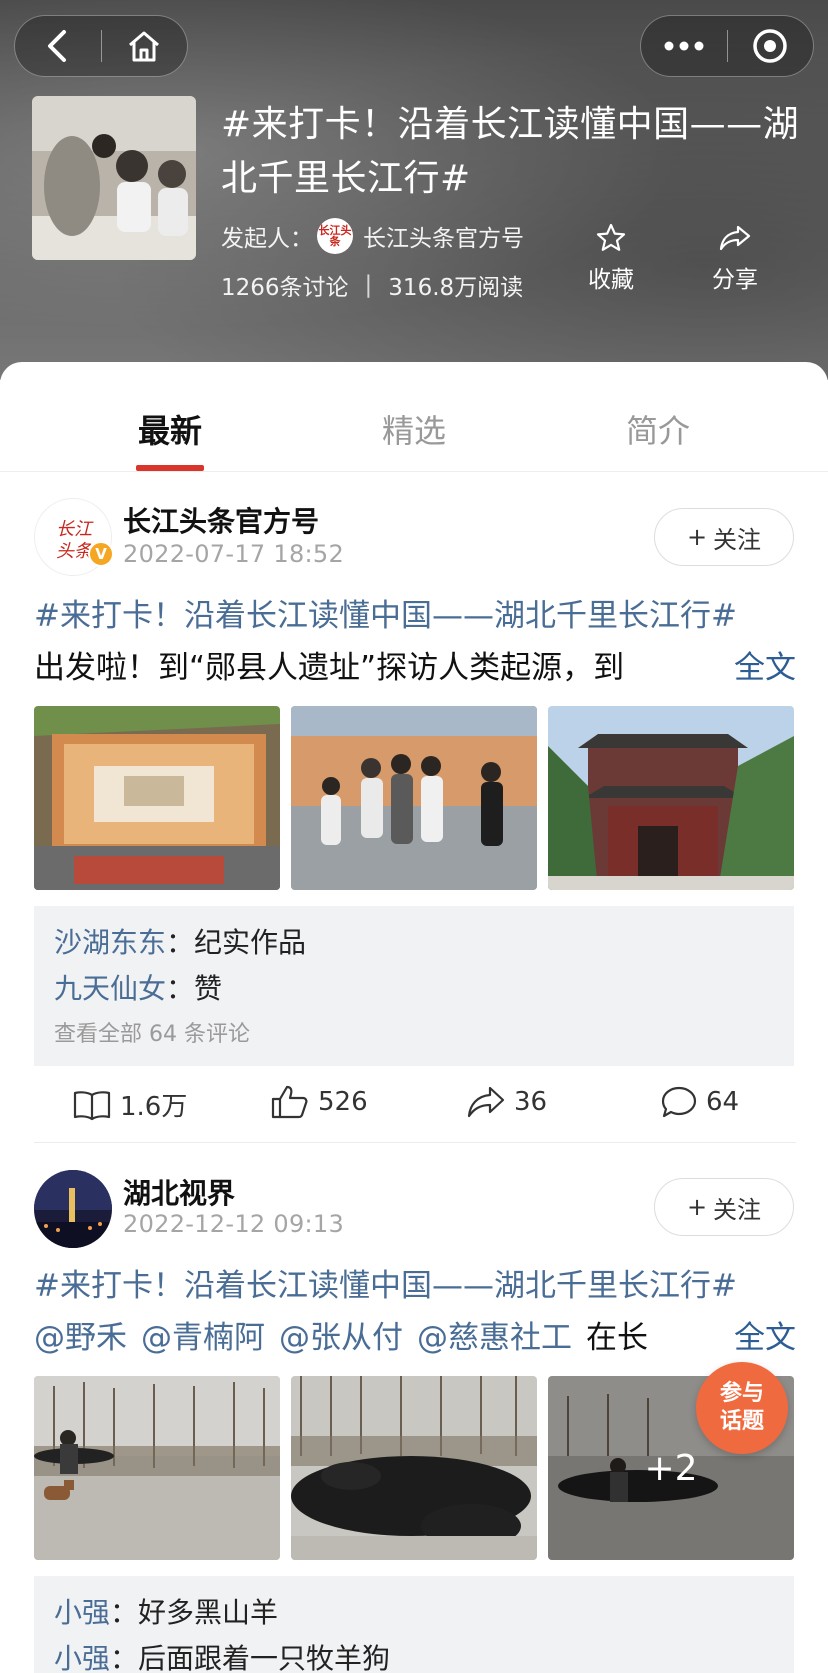  I want to click on author-avatar, so click(73, 1209).